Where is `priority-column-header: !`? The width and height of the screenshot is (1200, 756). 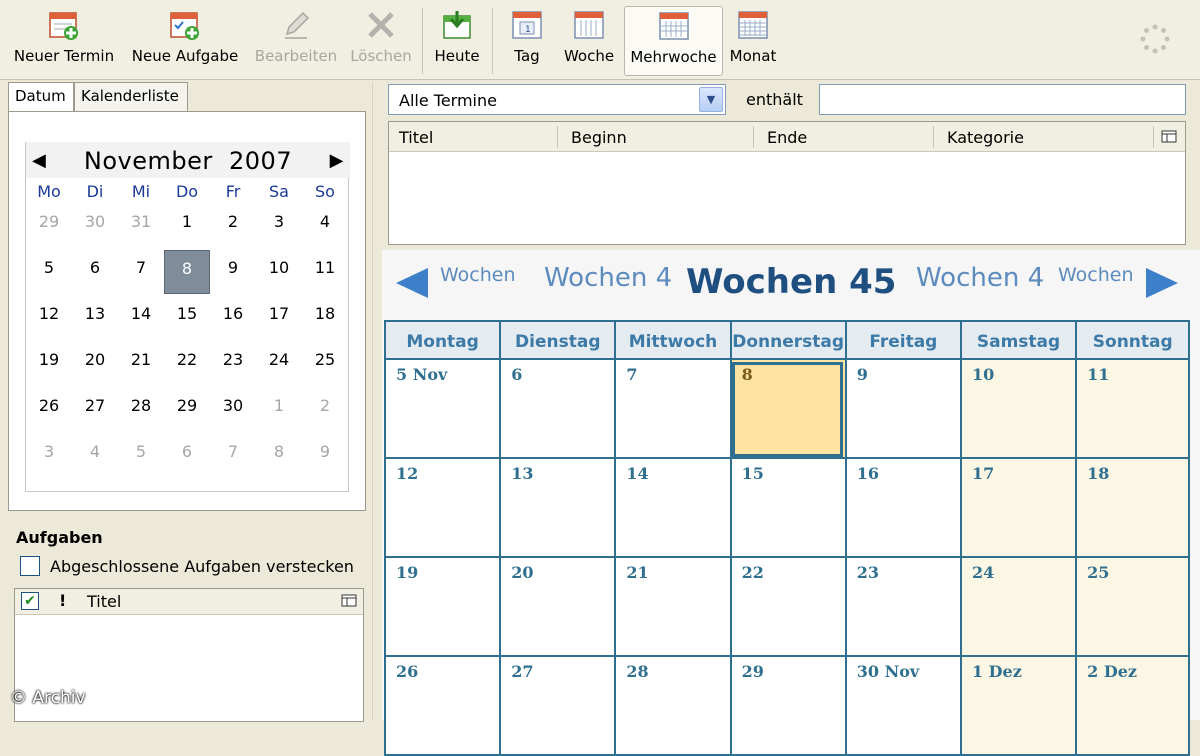 priority-column-header: ! is located at coordinates (62, 600).